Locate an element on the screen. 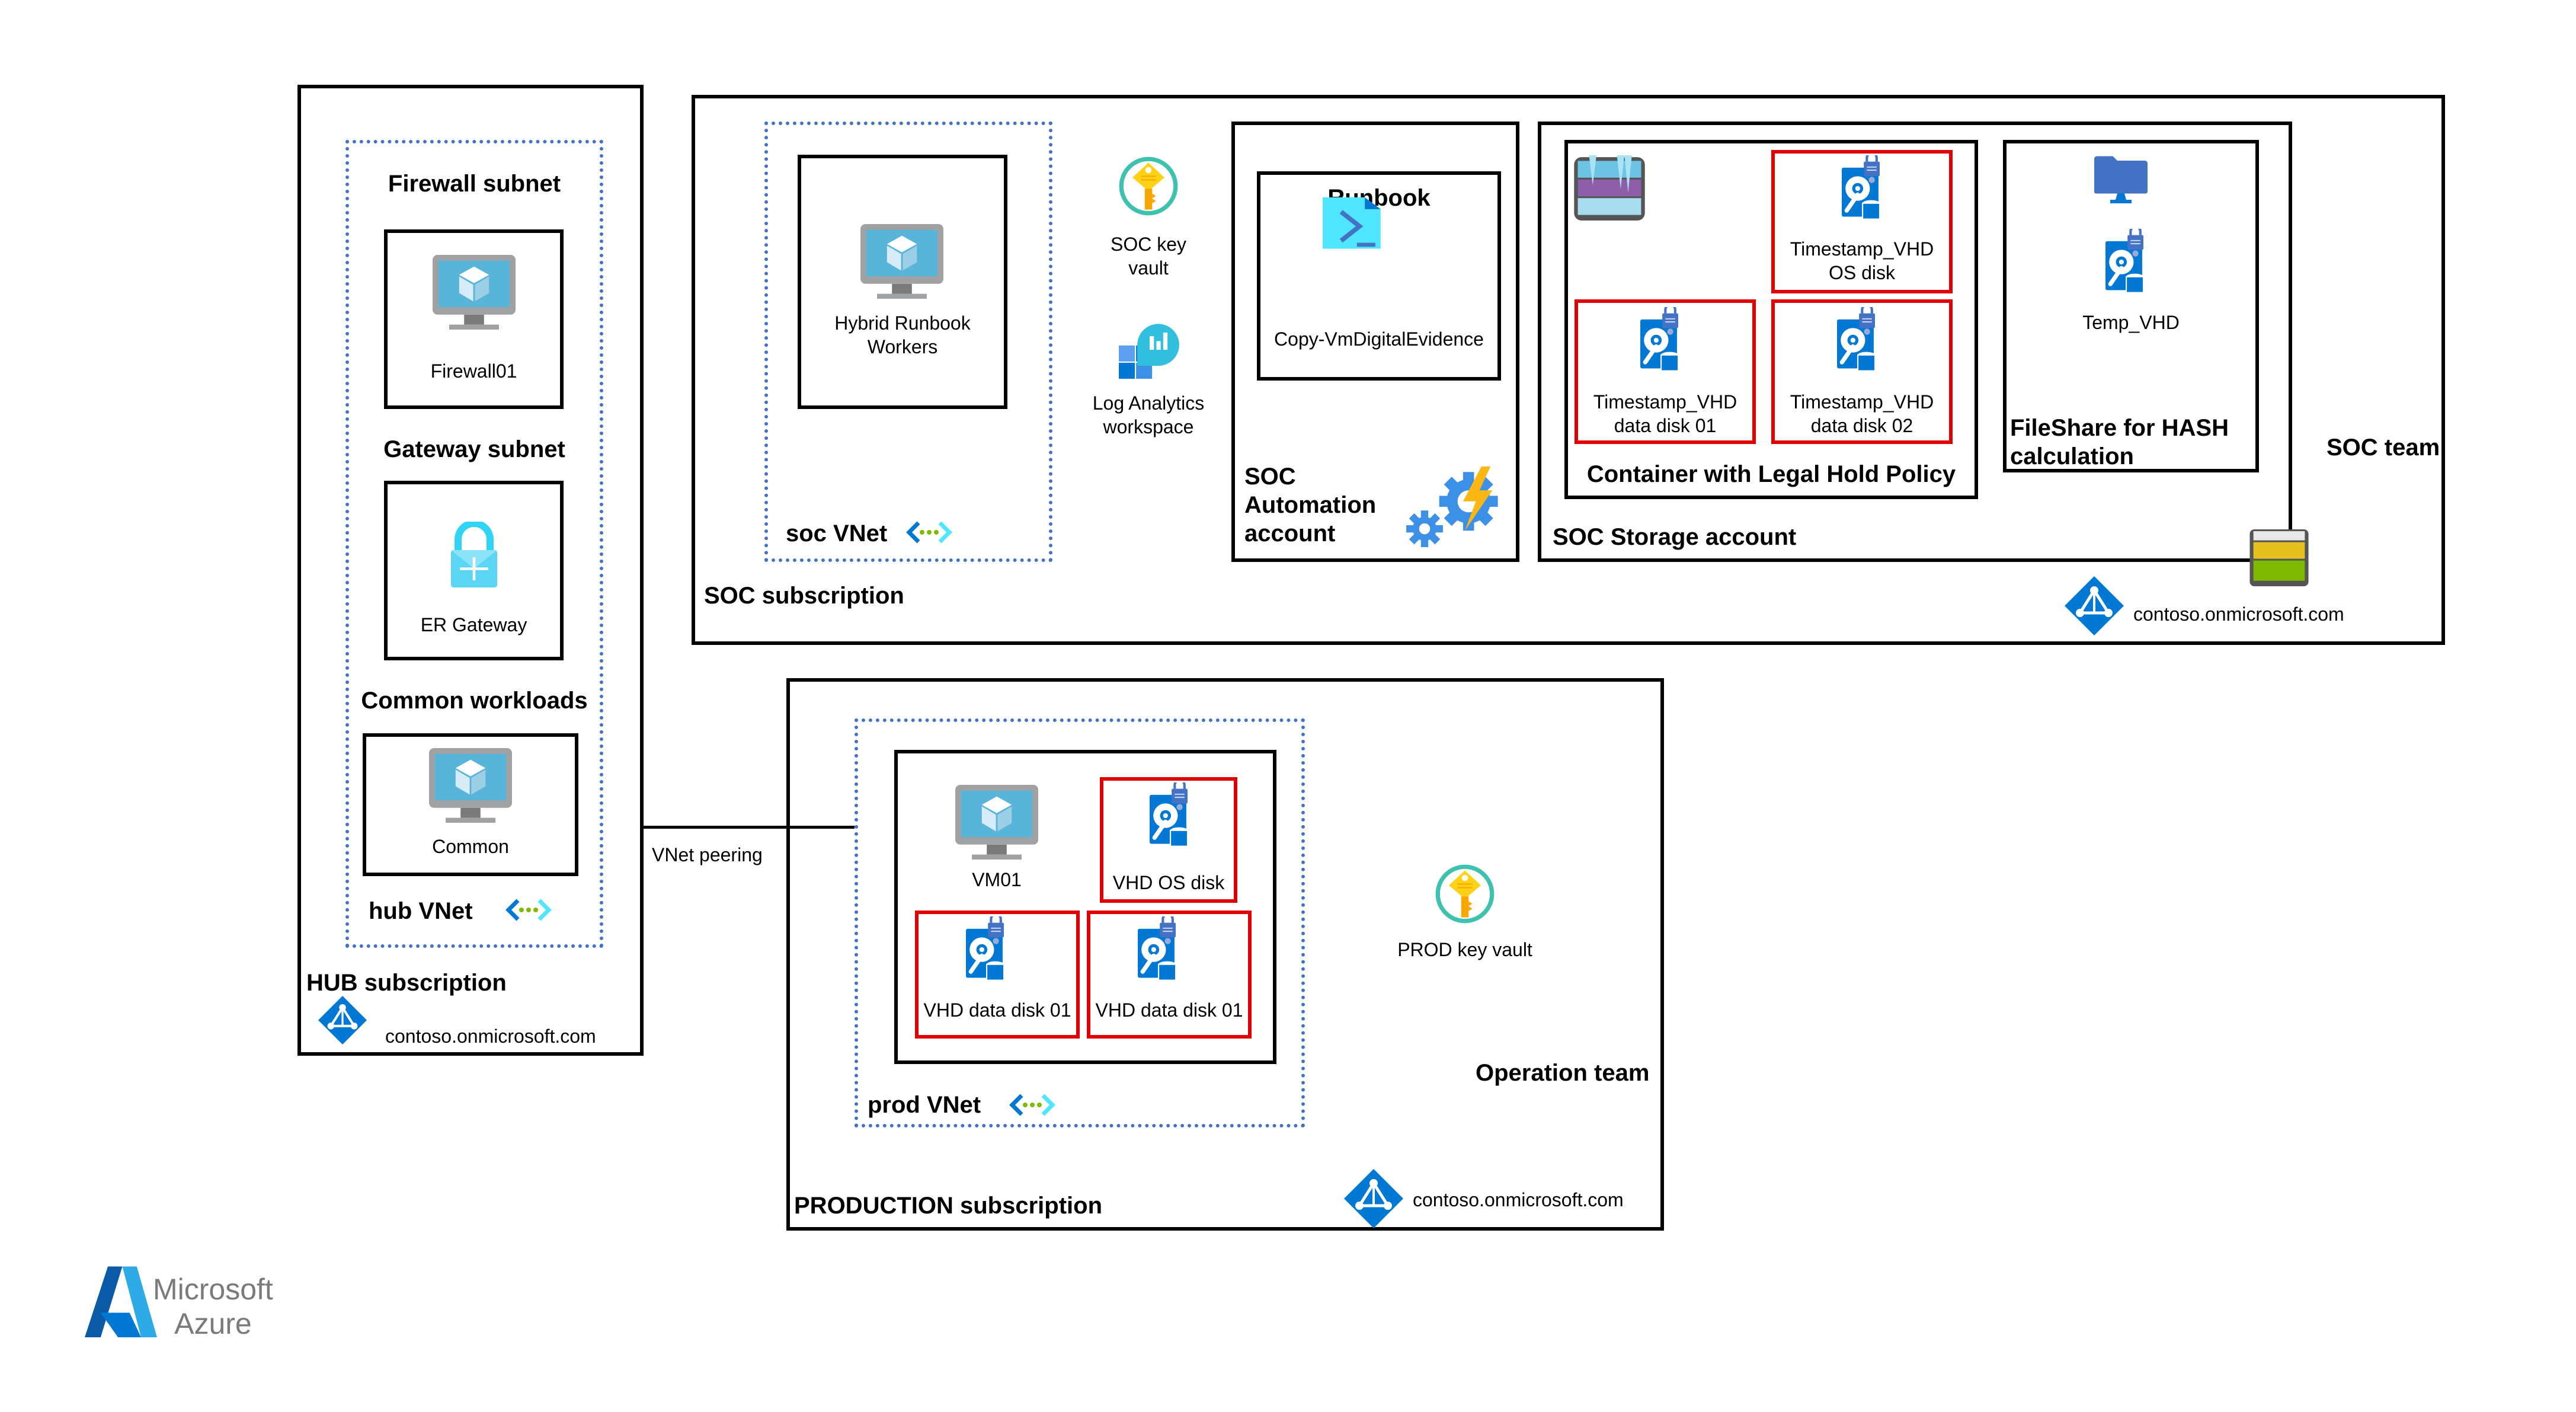 The image size is (2576, 1412). hybrid-workers-line2: Workers is located at coordinates (902, 346).